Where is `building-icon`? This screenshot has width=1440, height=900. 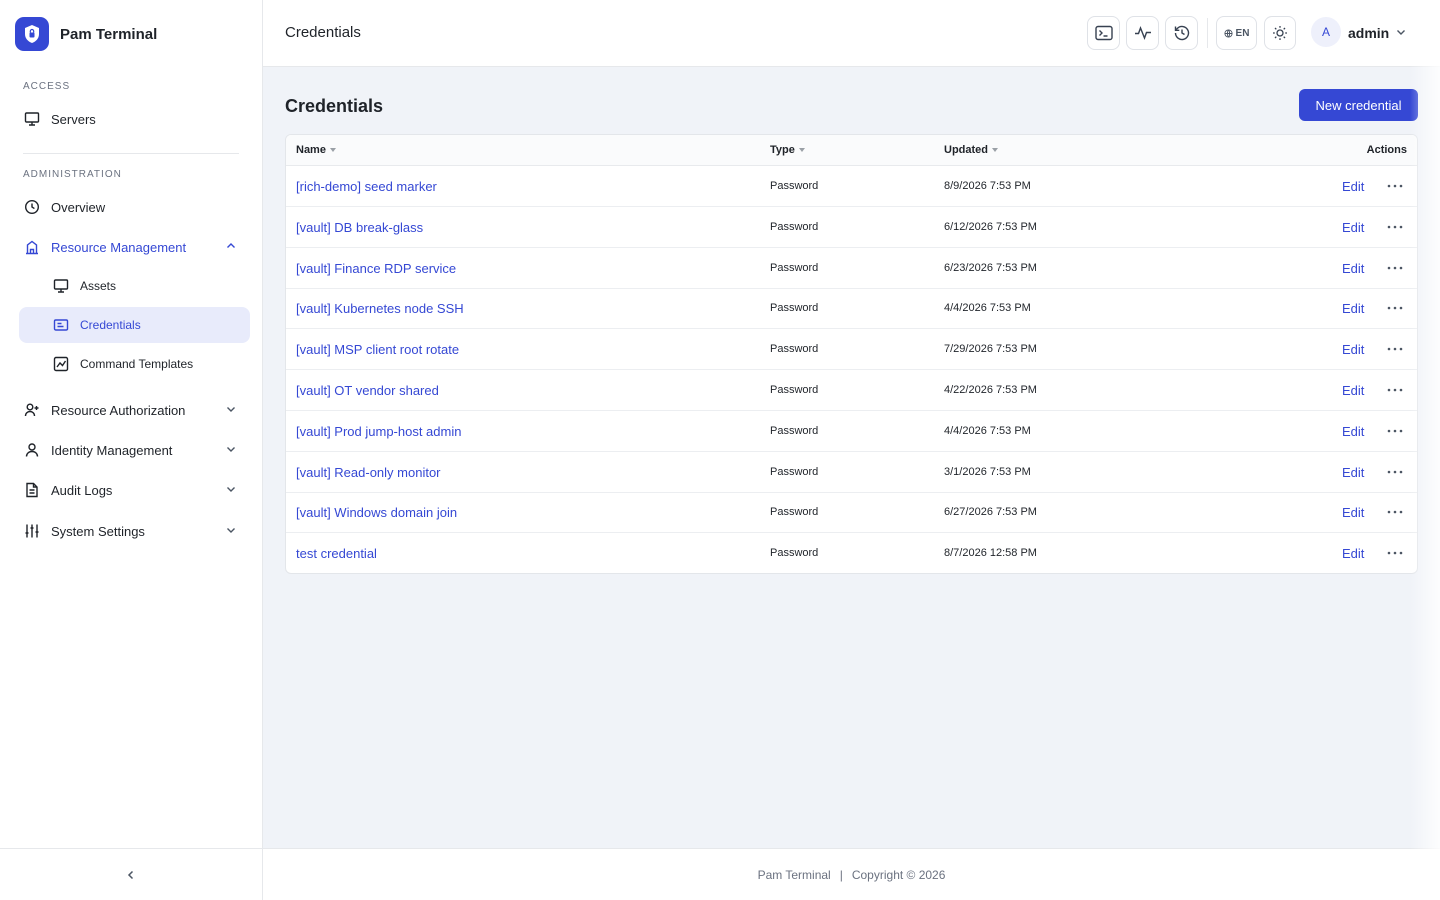 building-icon is located at coordinates (32, 247).